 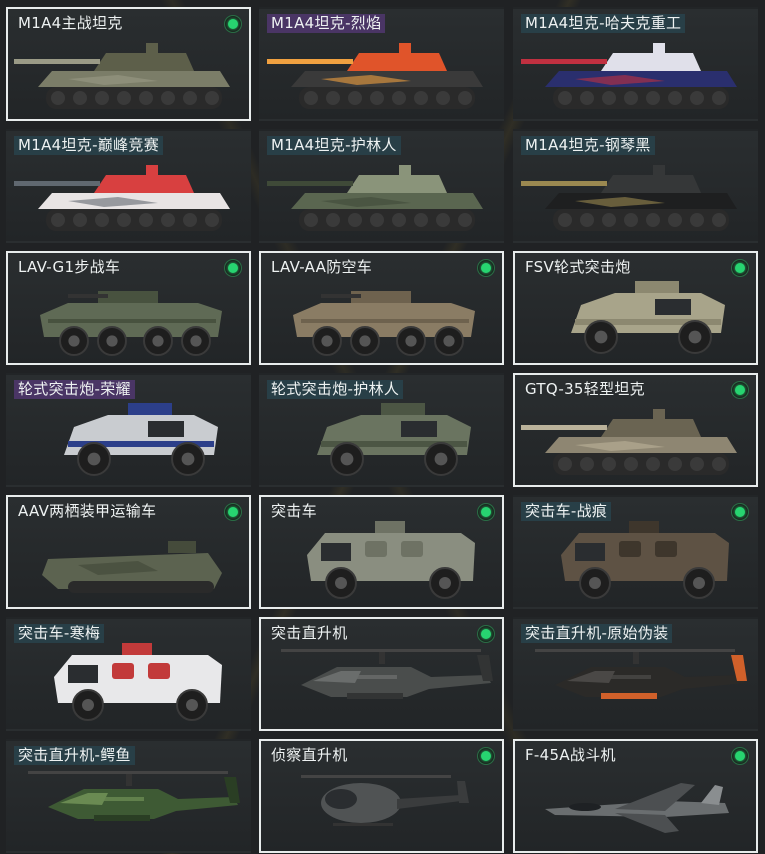 What do you see at coordinates (566, 511) in the screenshot?
I see `vehicle-name: 突击车-战痕` at bounding box center [566, 511].